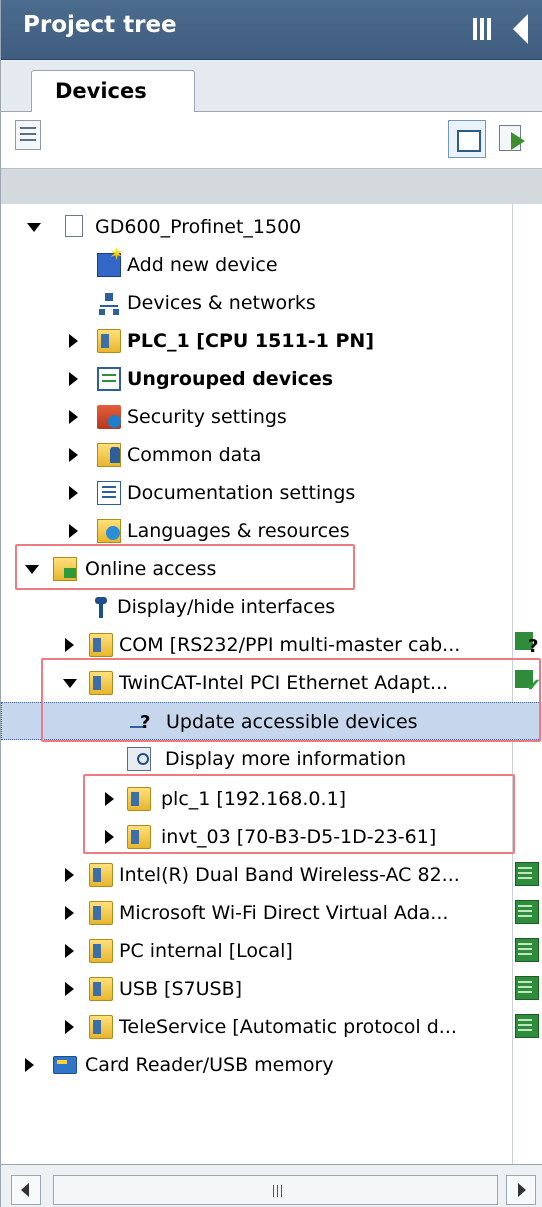 This screenshot has height=1207, width=542. Describe the element at coordinates (521, 1190) in the screenshot. I see `scroll-right-button` at that location.